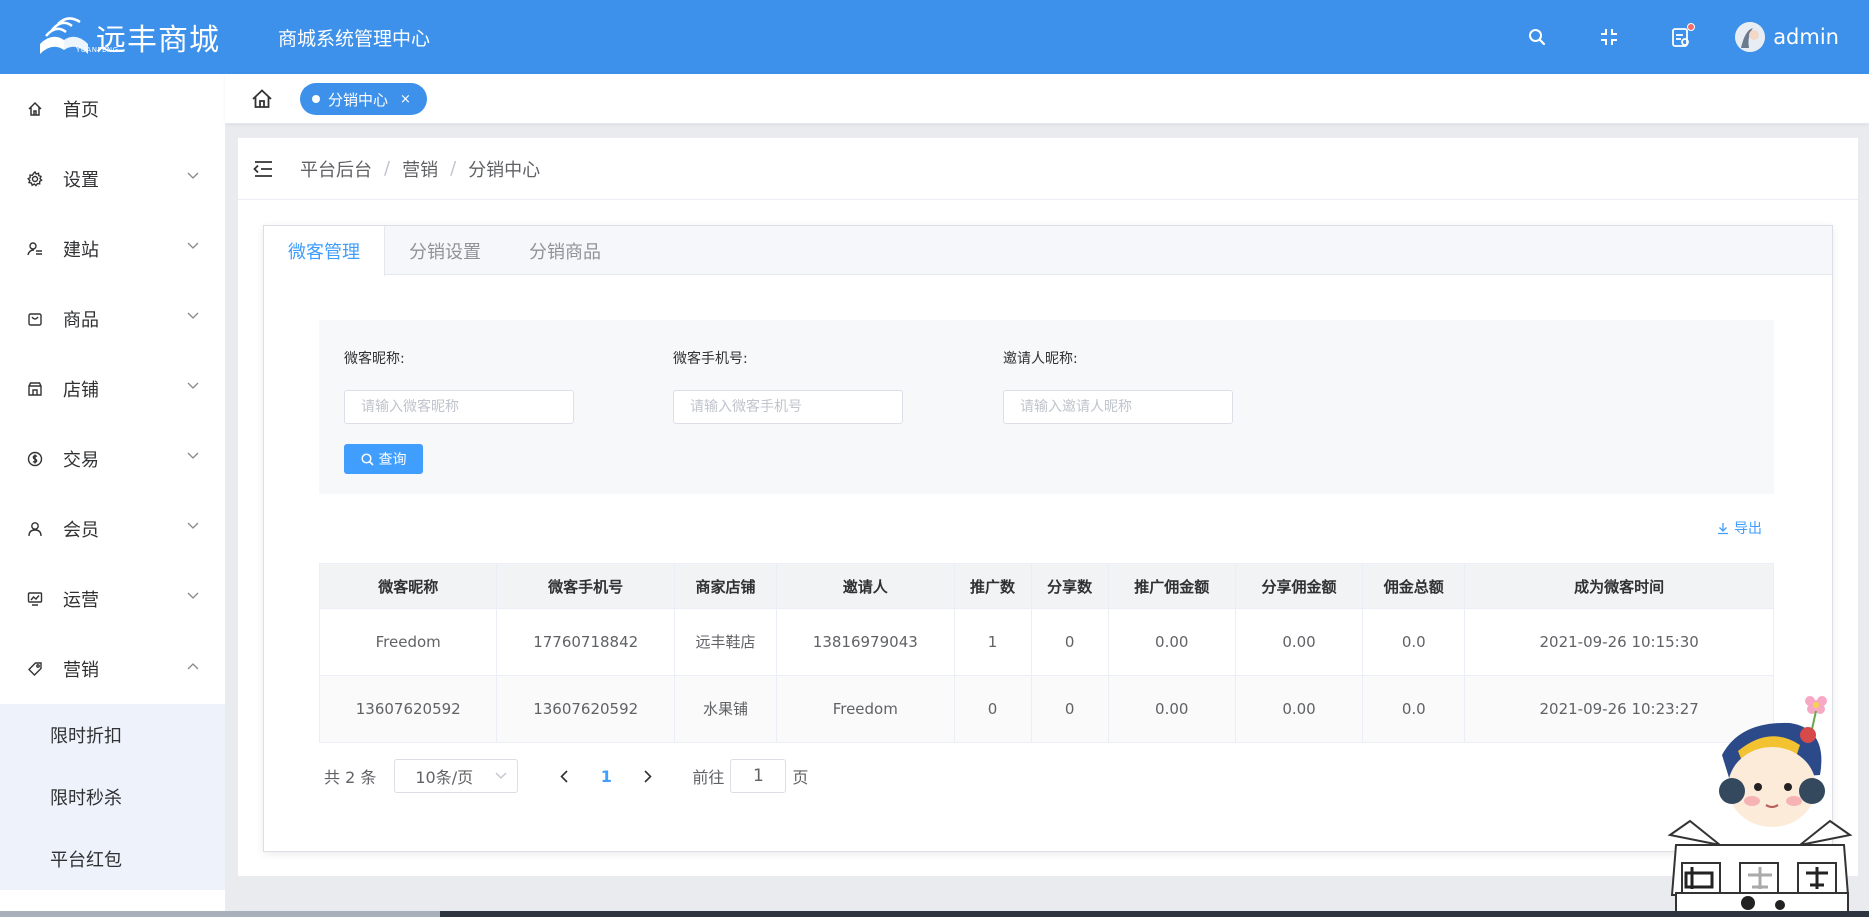 This screenshot has height=917, width=1869. What do you see at coordinates (648, 776) in the screenshot?
I see `next-page-button` at bounding box center [648, 776].